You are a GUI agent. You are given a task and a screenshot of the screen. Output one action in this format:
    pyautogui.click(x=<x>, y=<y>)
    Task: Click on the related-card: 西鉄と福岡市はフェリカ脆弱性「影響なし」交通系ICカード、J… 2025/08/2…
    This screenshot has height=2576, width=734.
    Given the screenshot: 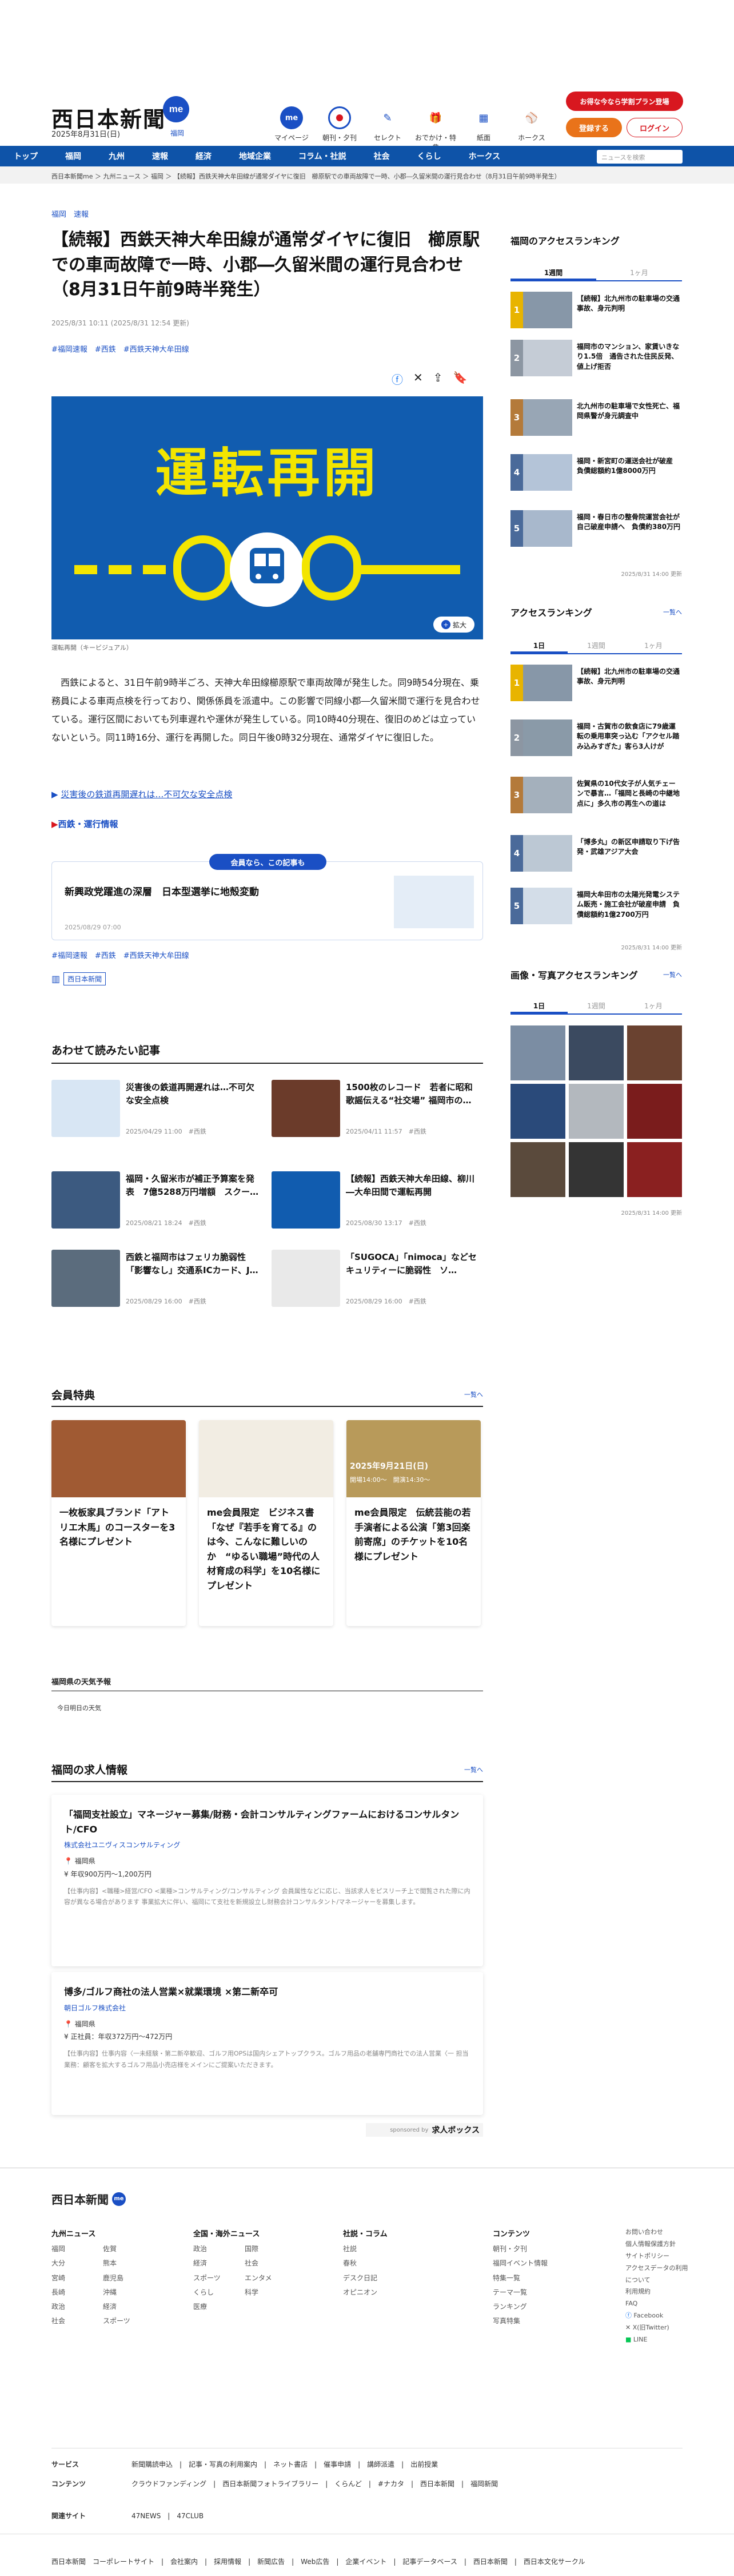 What is the action you would take?
    pyautogui.click(x=157, y=1282)
    